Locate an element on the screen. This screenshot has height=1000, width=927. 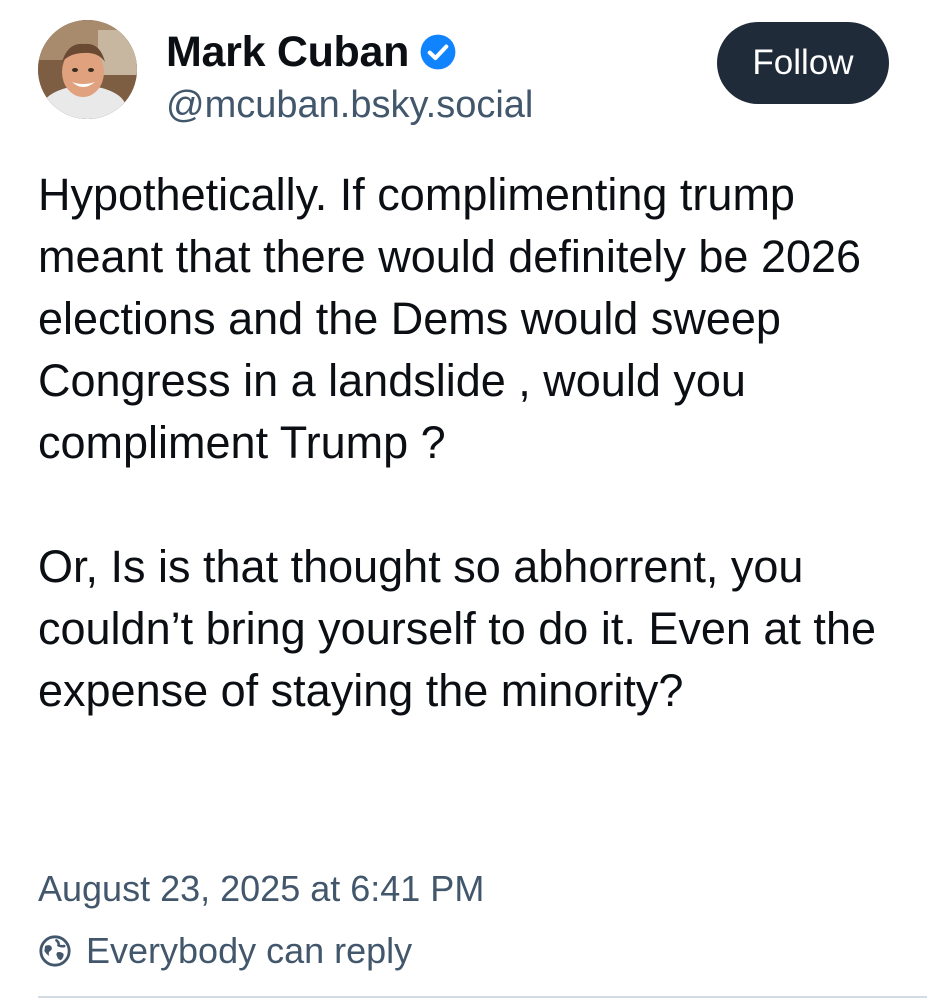
author-display-name: Mark Cuban is located at coordinates (287, 52).